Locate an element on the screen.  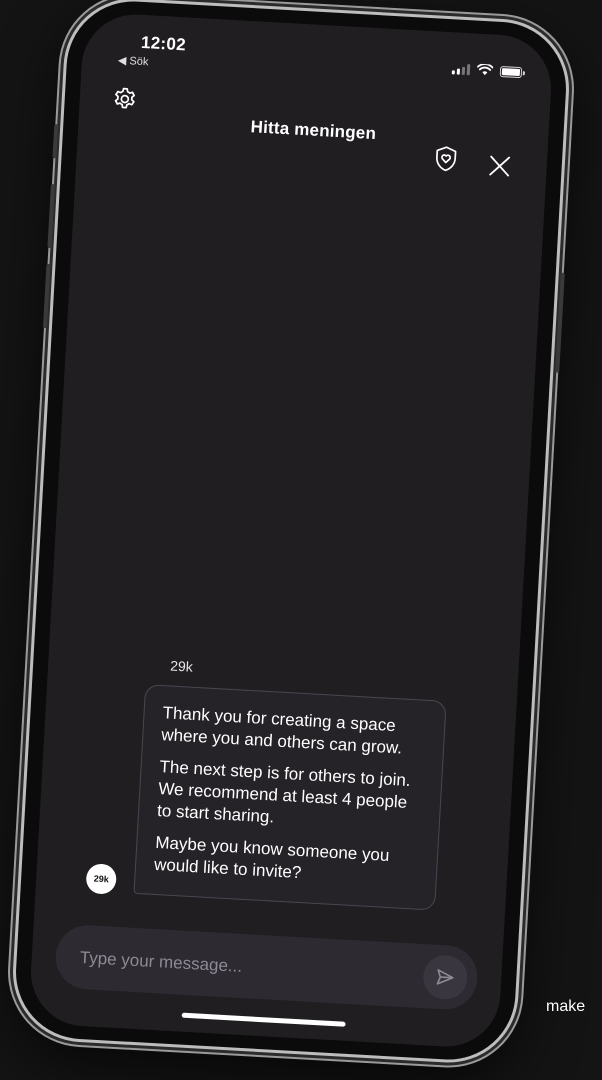
safety-button is located at coordinates (446, 159).